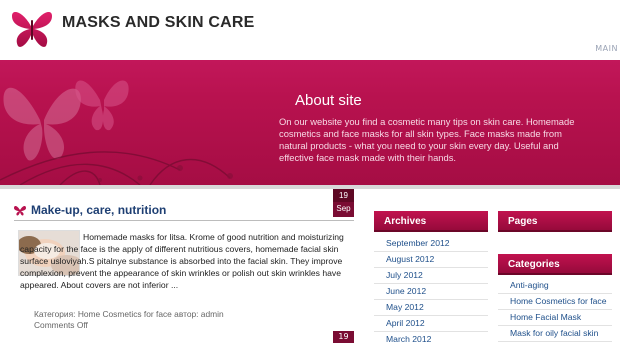 The height and width of the screenshot is (343, 620). I want to click on pages-widget: Pages, so click(555, 221).